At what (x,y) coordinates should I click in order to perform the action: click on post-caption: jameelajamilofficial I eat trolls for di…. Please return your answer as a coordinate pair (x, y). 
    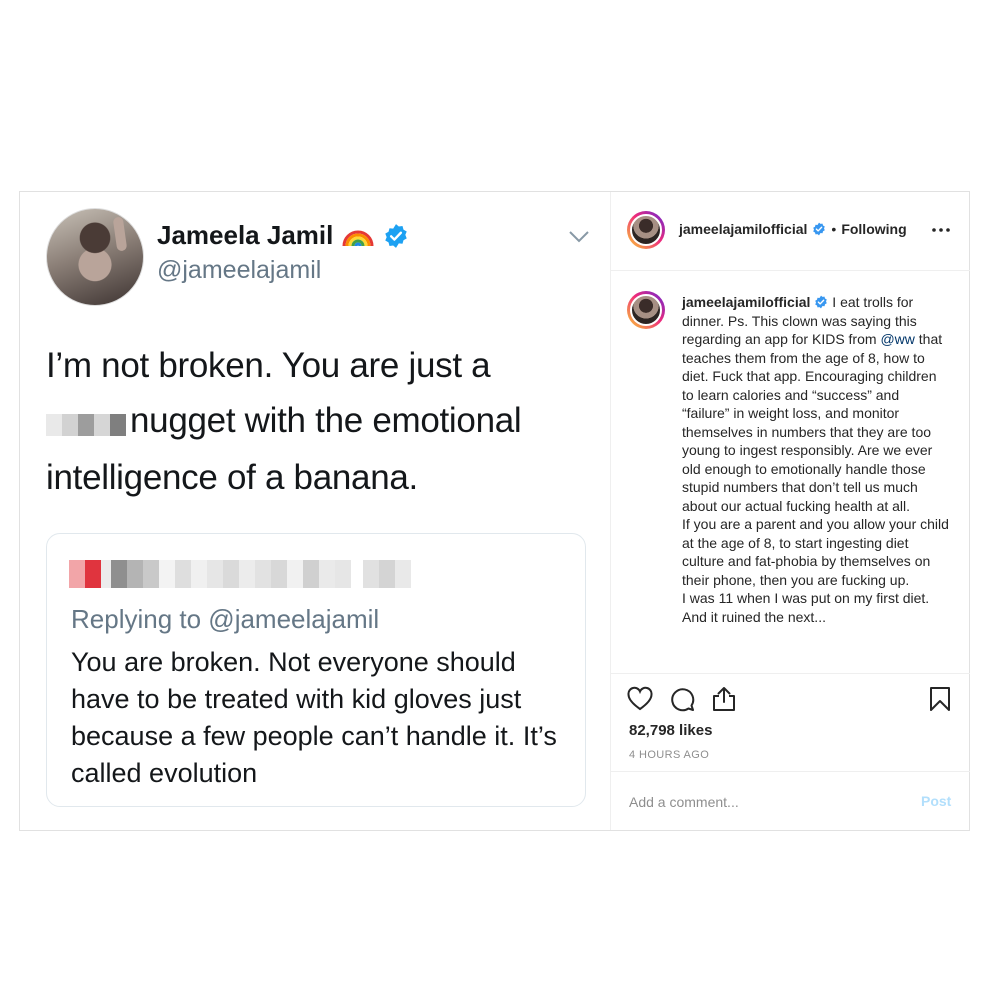
    Looking at the image, I should click on (816, 459).